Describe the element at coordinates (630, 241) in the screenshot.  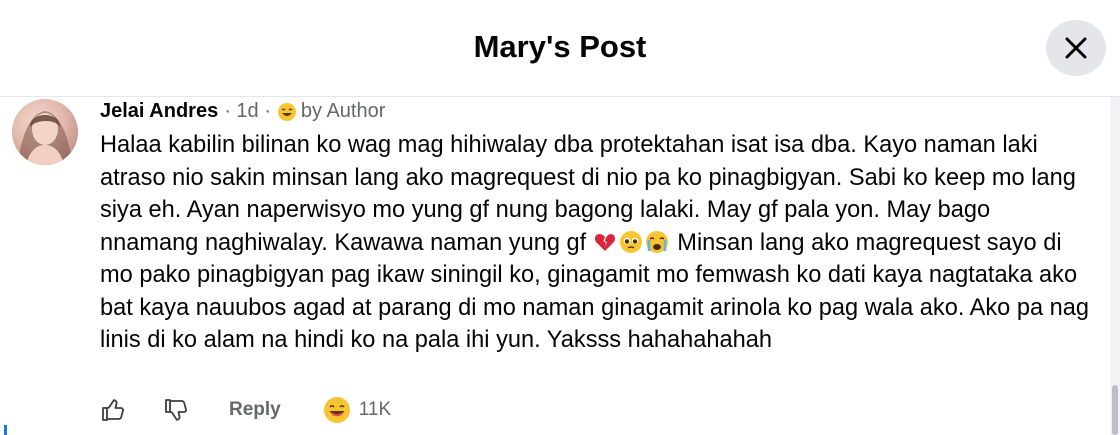
I see `pleading-face-icon` at that location.